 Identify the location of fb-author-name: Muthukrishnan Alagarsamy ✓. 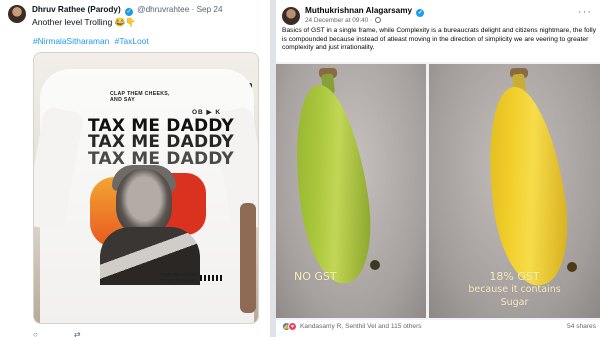
(365, 11).